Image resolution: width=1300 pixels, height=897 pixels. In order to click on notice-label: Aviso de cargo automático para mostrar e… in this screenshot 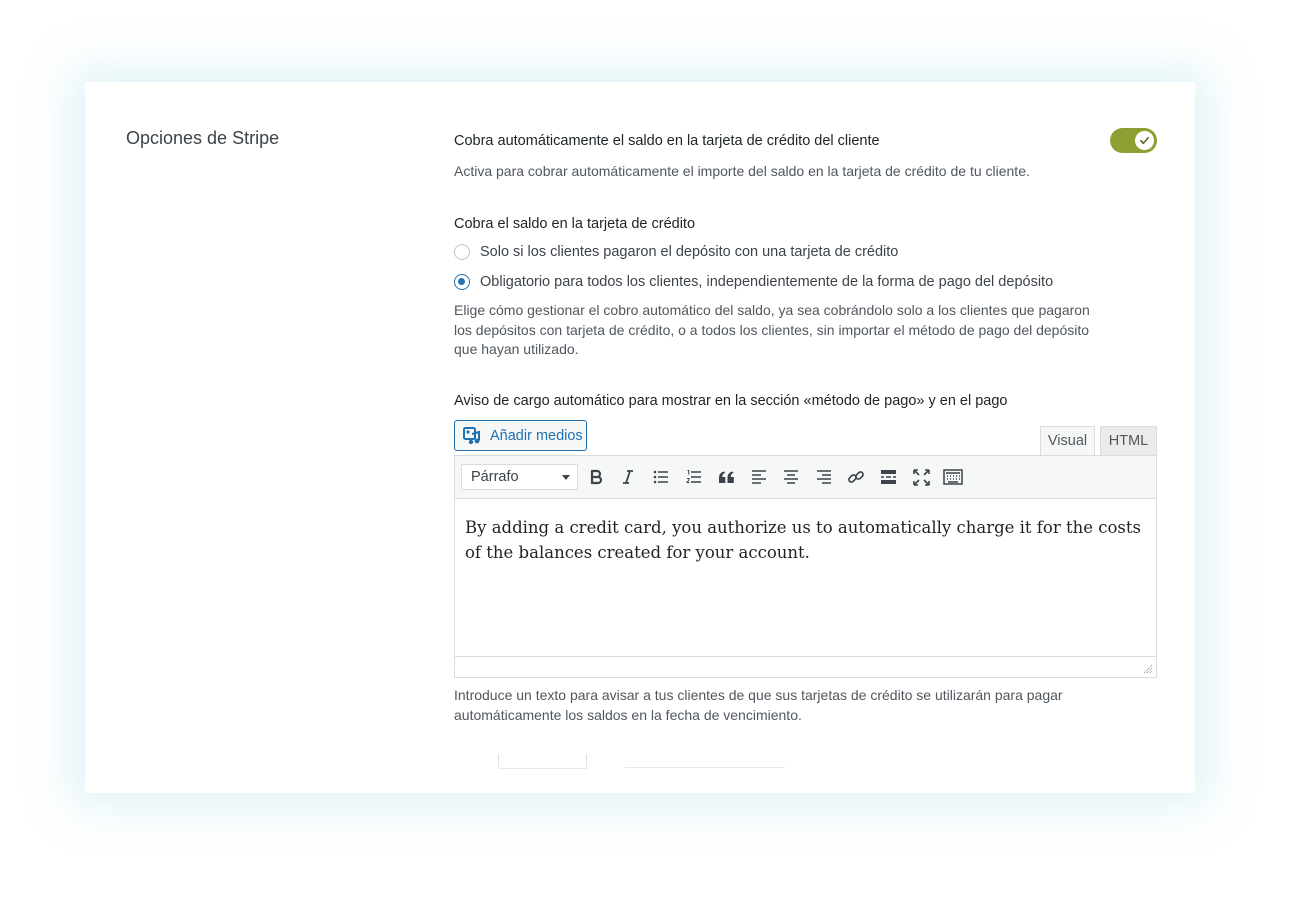, I will do `click(731, 401)`.